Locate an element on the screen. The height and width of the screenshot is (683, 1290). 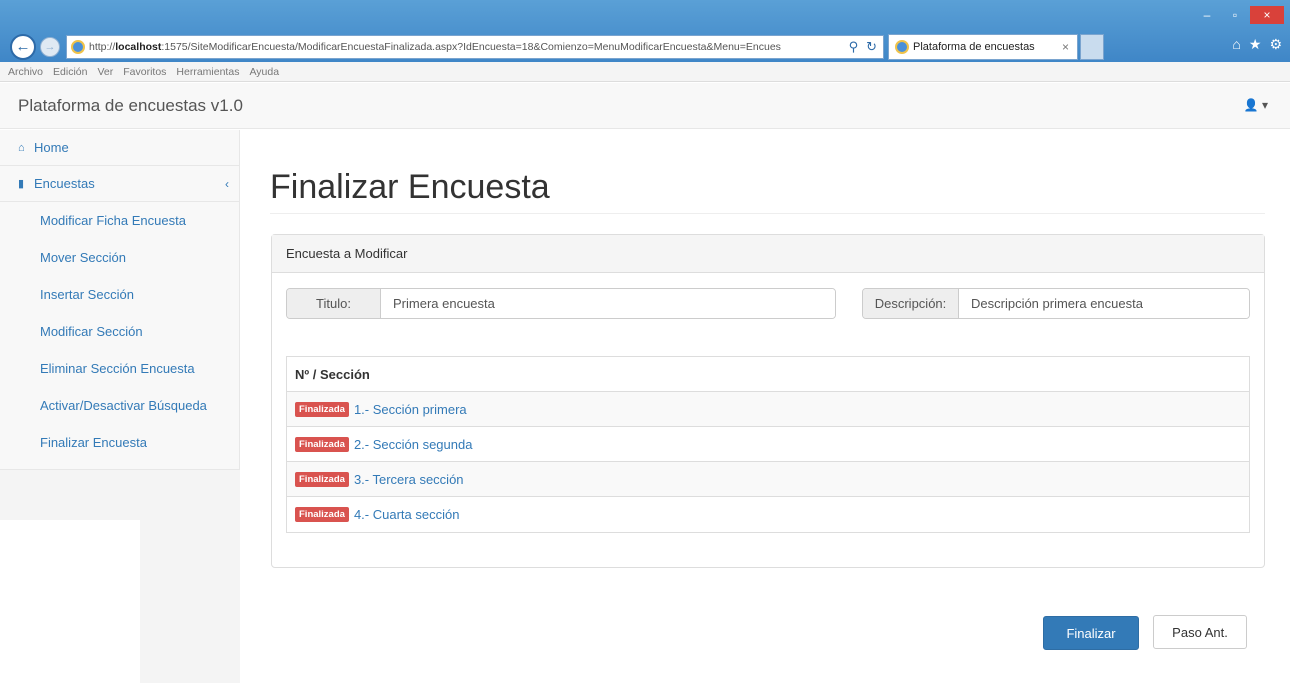
sidebar-filler is located at coordinates (120, 495).